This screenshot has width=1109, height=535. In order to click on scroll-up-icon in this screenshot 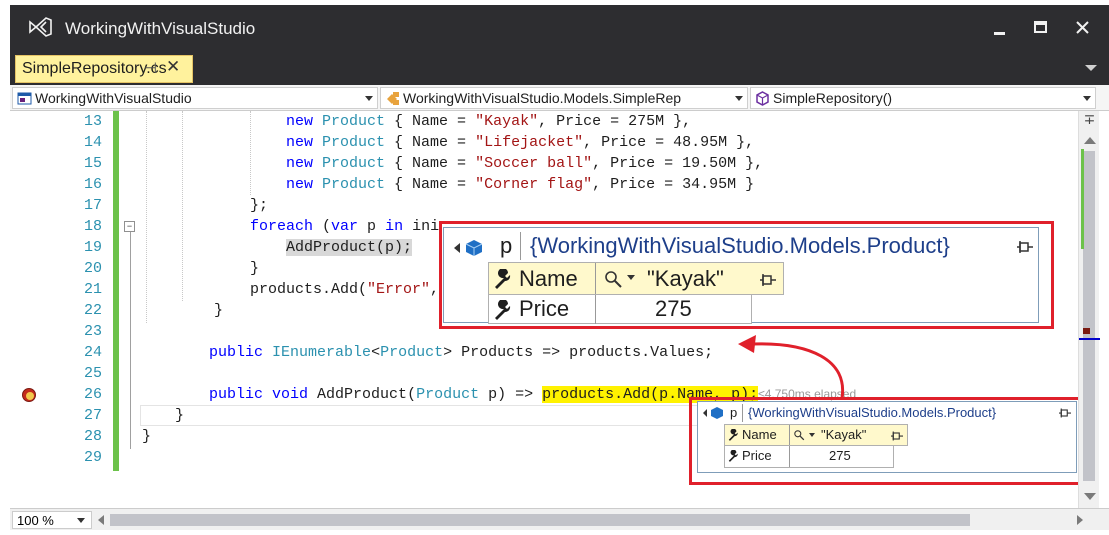, I will do `click(1090, 140)`.